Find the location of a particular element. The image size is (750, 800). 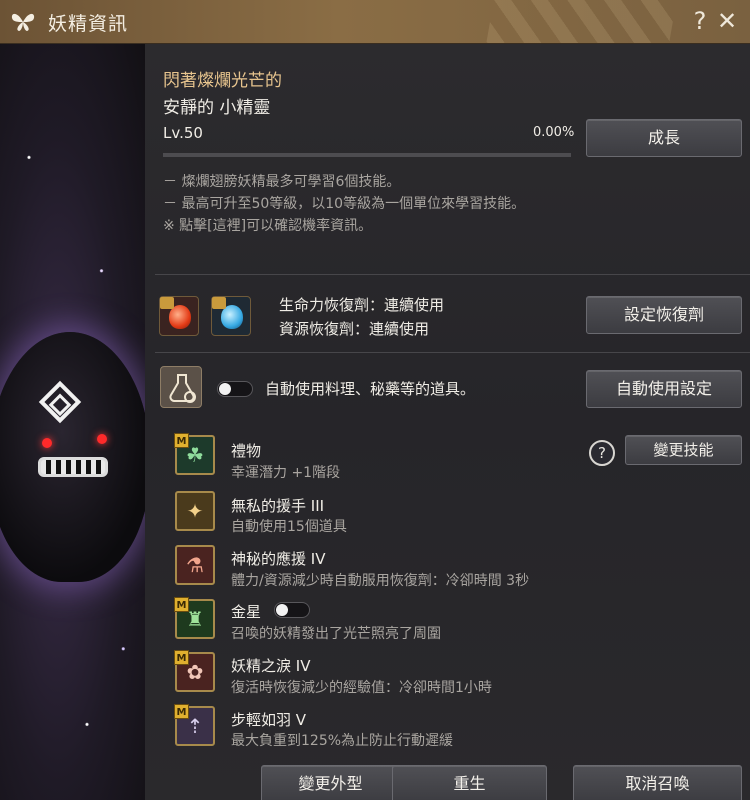

skill-desc: 召喚的妖精發出了光芒照亮了周圍 is located at coordinates (336, 634).